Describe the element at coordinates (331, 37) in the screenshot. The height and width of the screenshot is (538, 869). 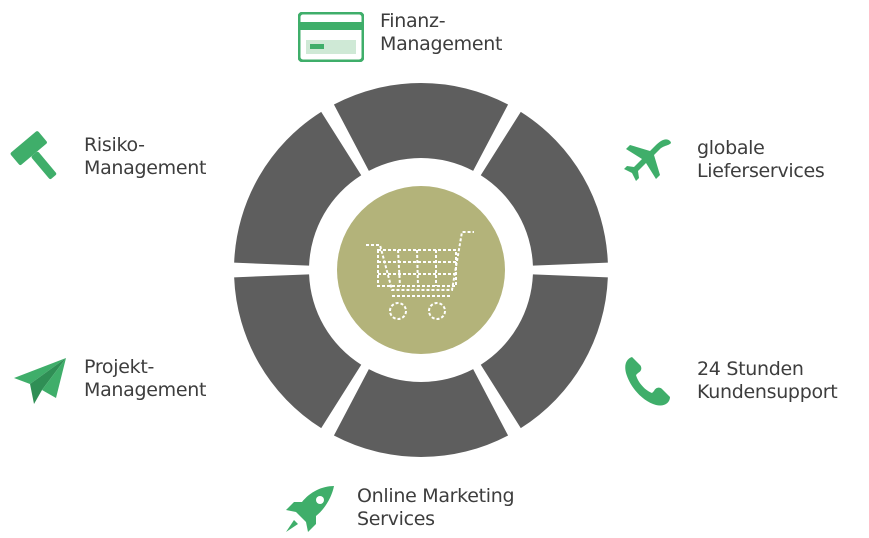
I see `credit-card-icon` at that location.